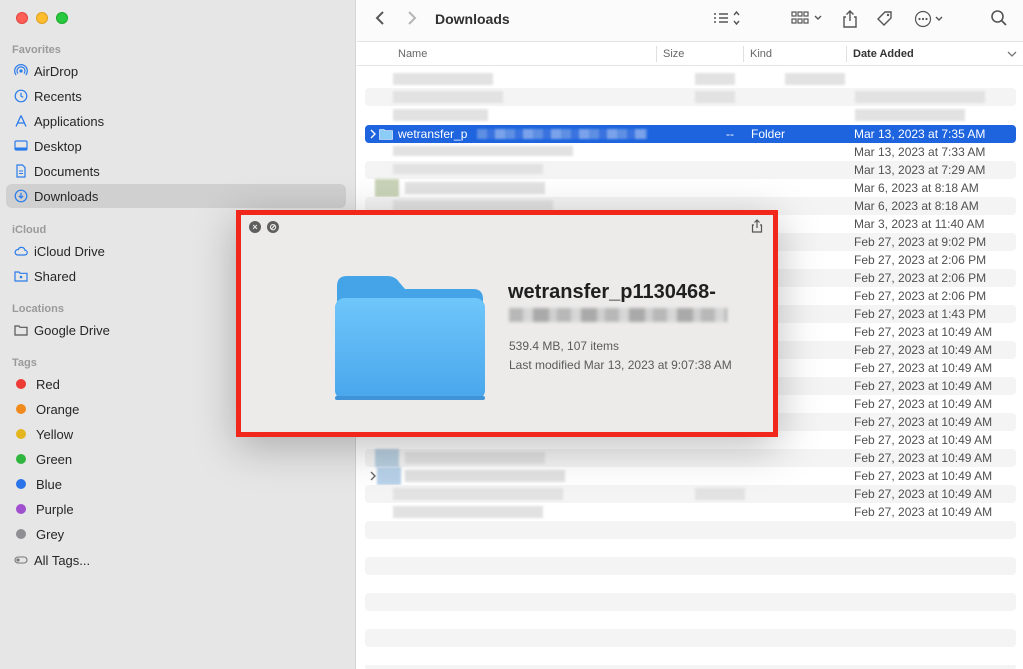 The width and height of the screenshot is (1023, 669). What do you see at coordinates (920, 170) in the screenshot?
I see `file-date-added: Mar 13, 2023 at 7:29 AM` at bounding box center [920, 170].